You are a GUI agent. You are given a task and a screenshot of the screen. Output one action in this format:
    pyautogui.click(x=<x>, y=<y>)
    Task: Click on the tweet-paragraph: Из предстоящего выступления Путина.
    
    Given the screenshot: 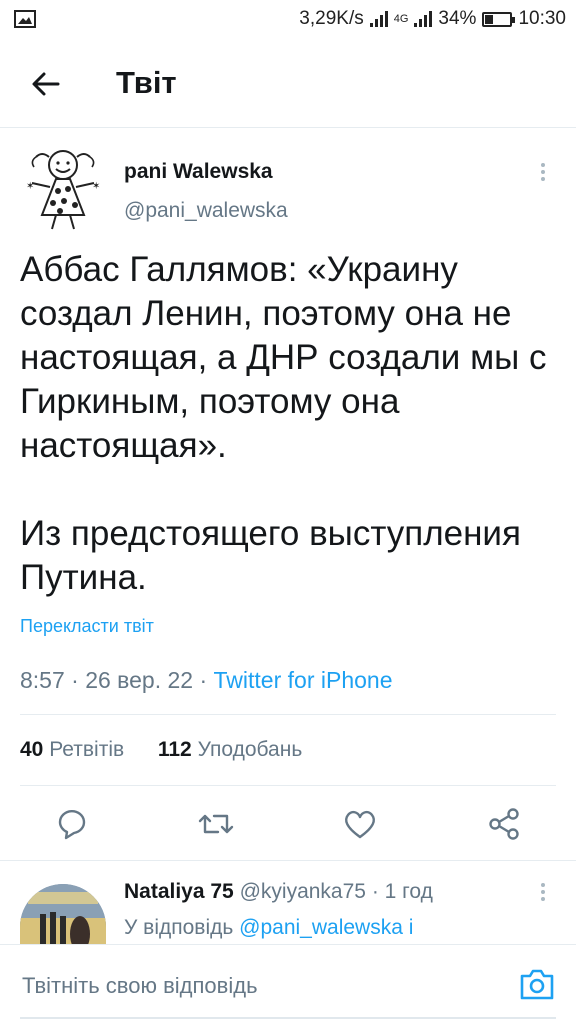 What is the action you would take?
    pyautogui.click(x=270, y=555)
    